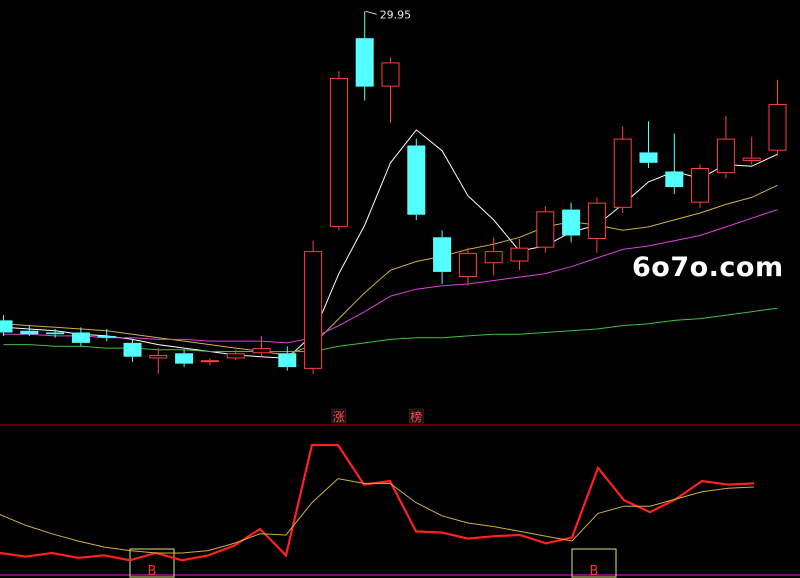 The height and width of the screenshot is (578, 800). I want to click on peak-price-label: 29.95, so click(396, 14).